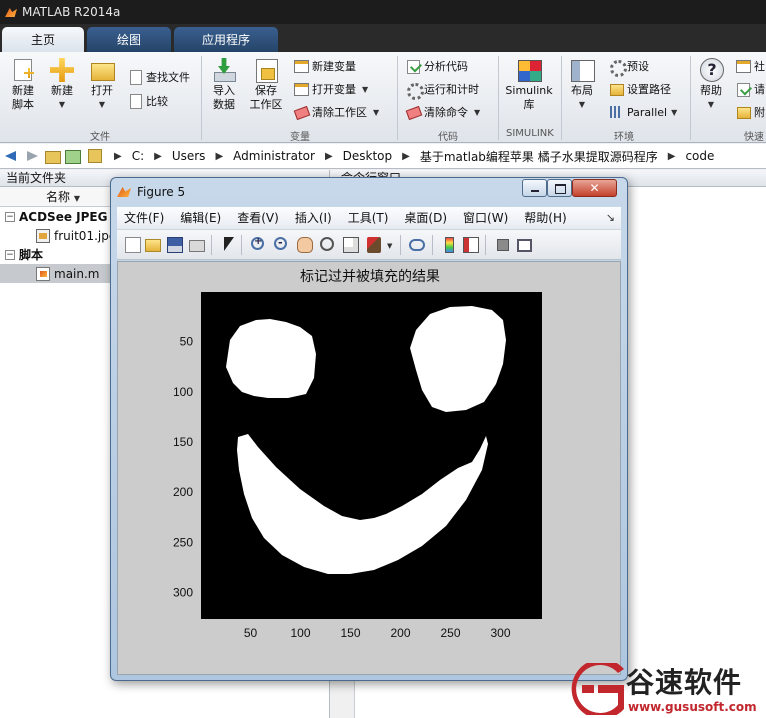  Describe the element at coordinates (643, 112) in the screenshot. I see `parallel-button: Parallel ▼` at that location.